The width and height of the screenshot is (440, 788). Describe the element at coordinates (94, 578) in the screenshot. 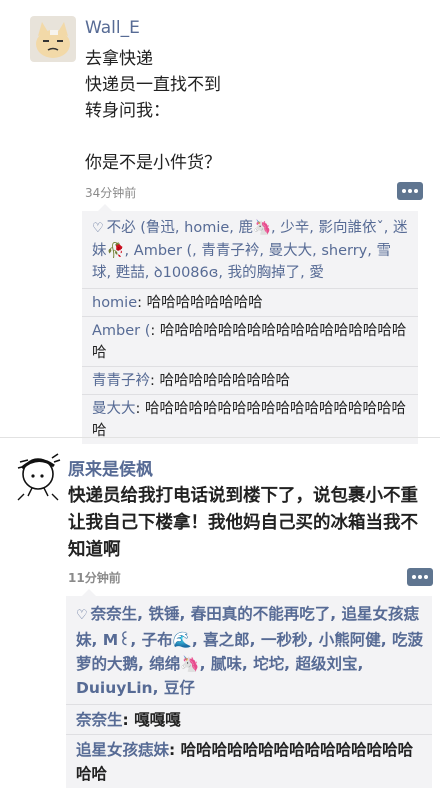

I see `post-time: 11分钟前` at that location.